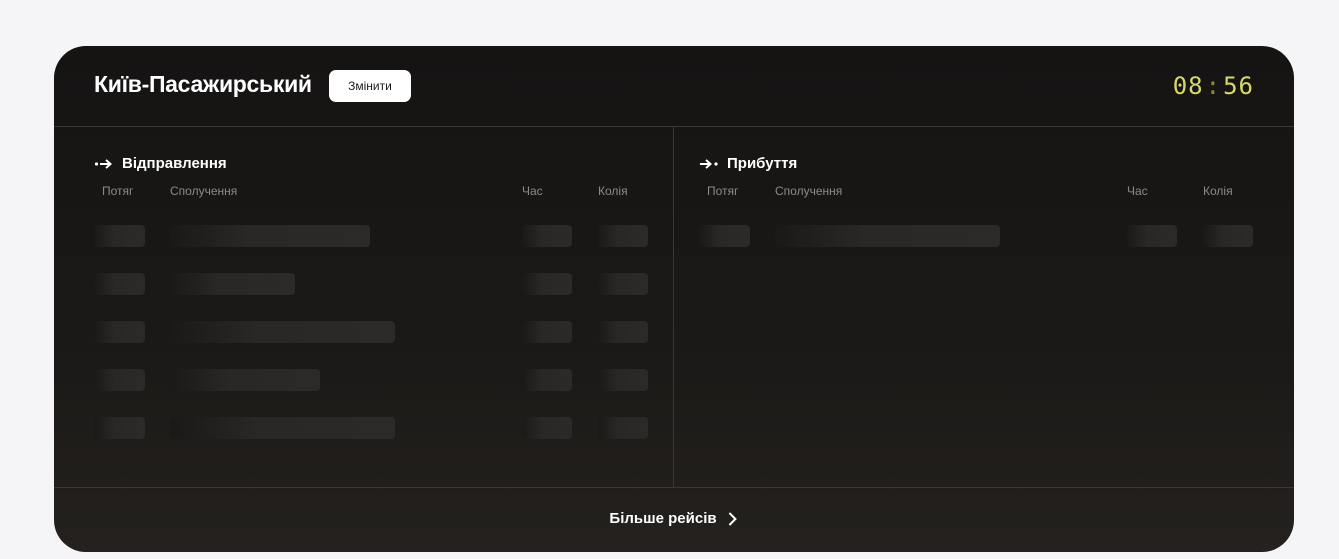  I want to click on board-header: Київ-Пасажирський Змінити 08:56, so click(674, 86).